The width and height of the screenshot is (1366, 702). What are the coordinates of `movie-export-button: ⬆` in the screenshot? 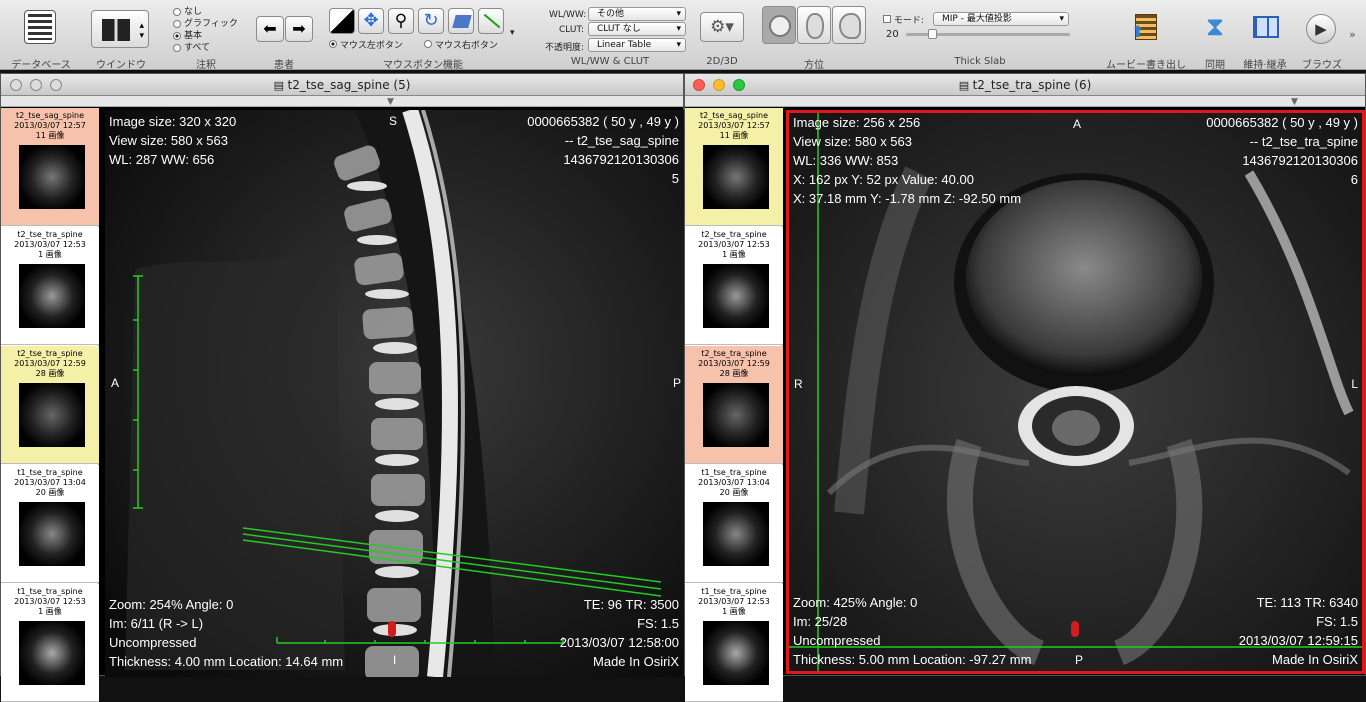 It's located at (1146, 28).